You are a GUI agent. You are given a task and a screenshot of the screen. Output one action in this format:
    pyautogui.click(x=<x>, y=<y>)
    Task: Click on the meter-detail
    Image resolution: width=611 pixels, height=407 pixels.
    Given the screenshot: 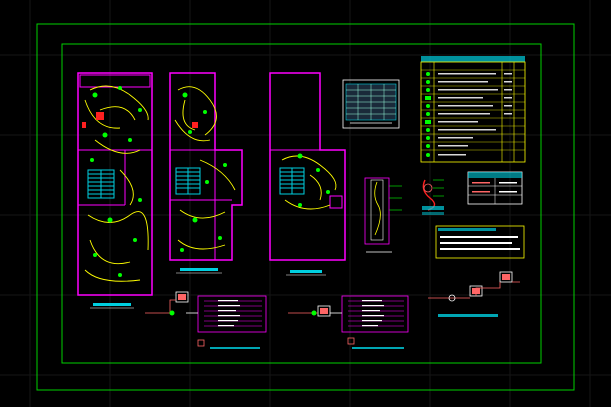 What is the action you would take?
    pyautogui.click(x=433, y=197)
    